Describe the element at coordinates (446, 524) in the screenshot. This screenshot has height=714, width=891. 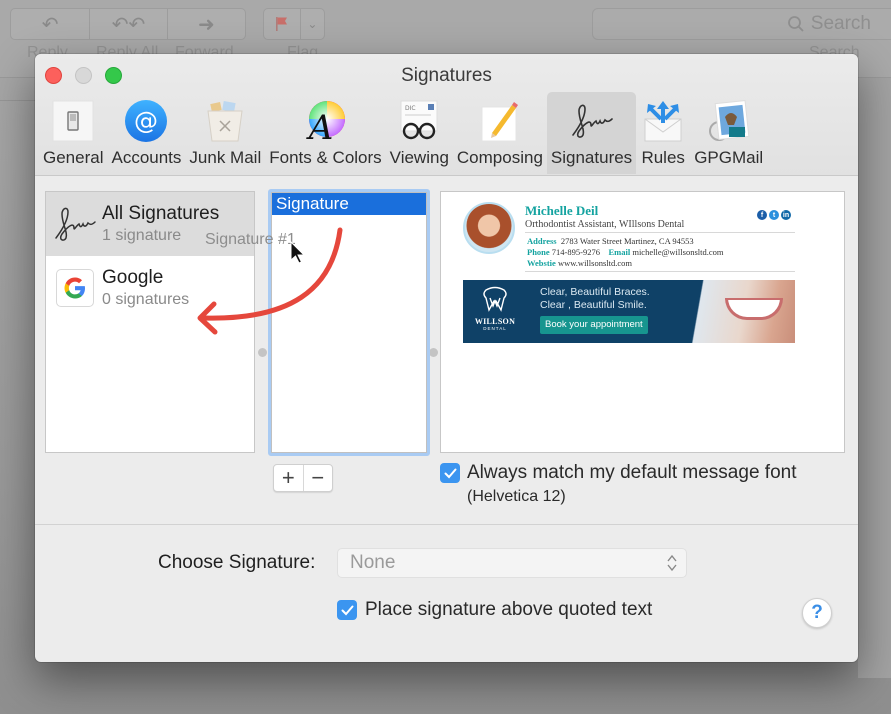
I see `section-divider` at that location.